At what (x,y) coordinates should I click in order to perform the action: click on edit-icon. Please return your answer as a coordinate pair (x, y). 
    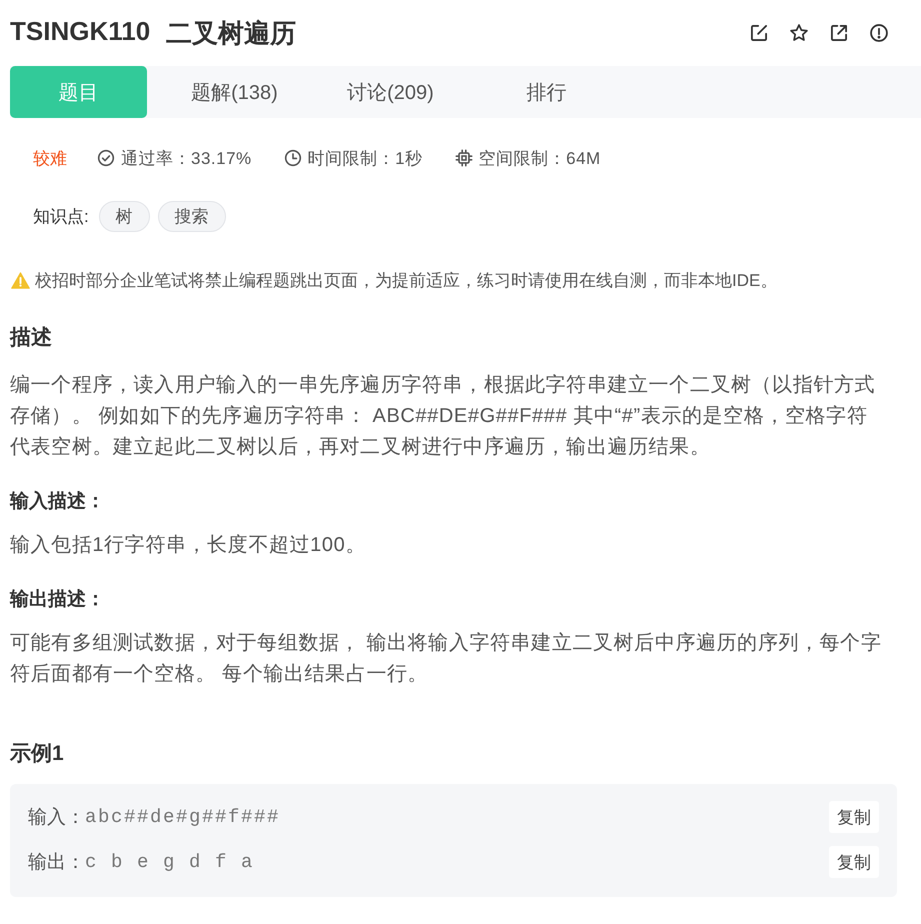
    Looking at the image, I should click on (759, 33).